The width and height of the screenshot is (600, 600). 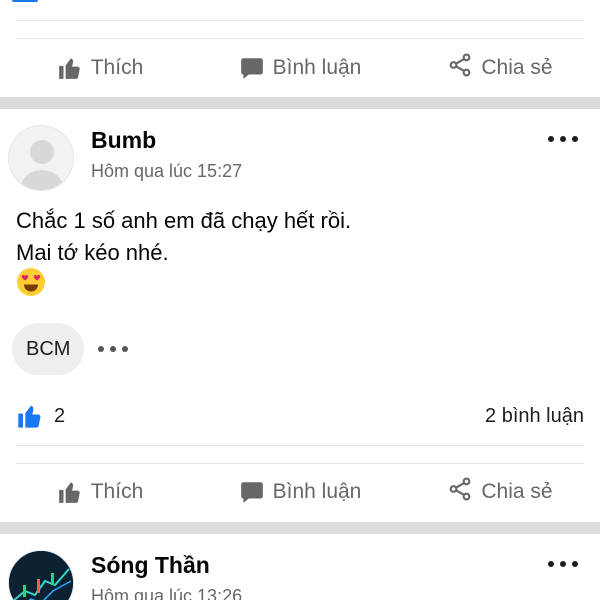 What do you see at coordinates (31, 282) in the screenshot?
I see `heart-eyes-emoji-icon` at bounding box center [31, 282].